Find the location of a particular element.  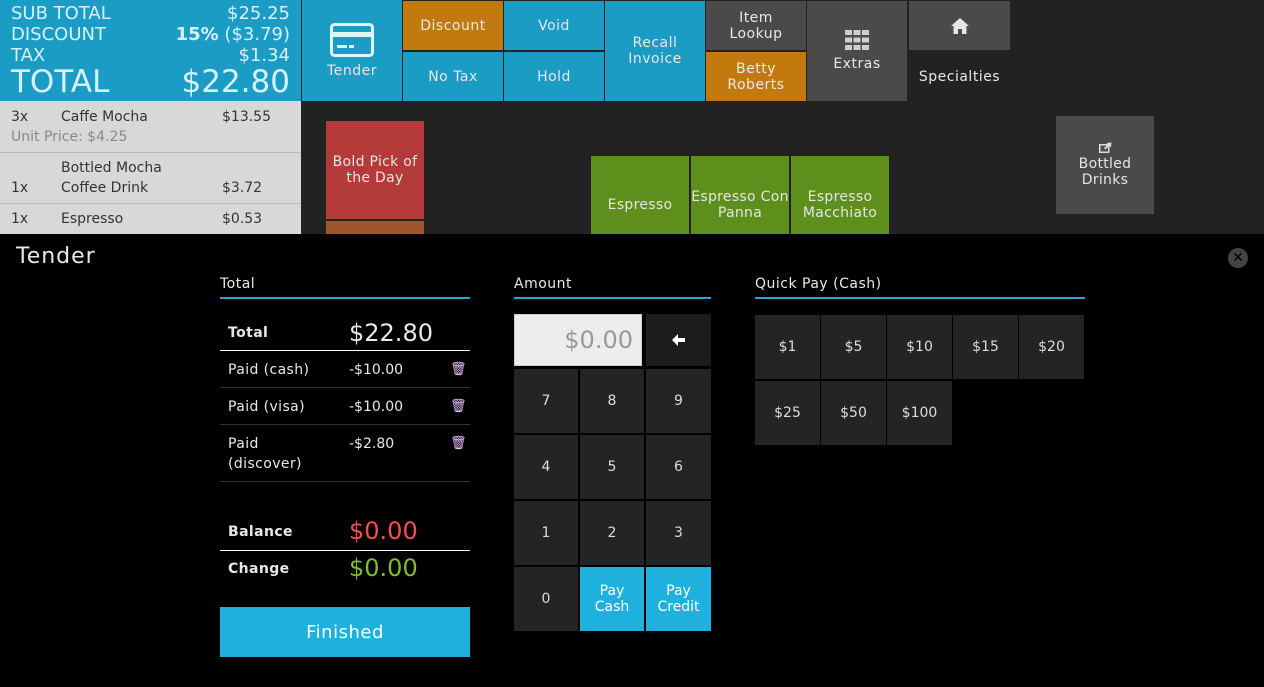

product-tile-label: Bold Pick of the Day is located at coordinates (375, 170).